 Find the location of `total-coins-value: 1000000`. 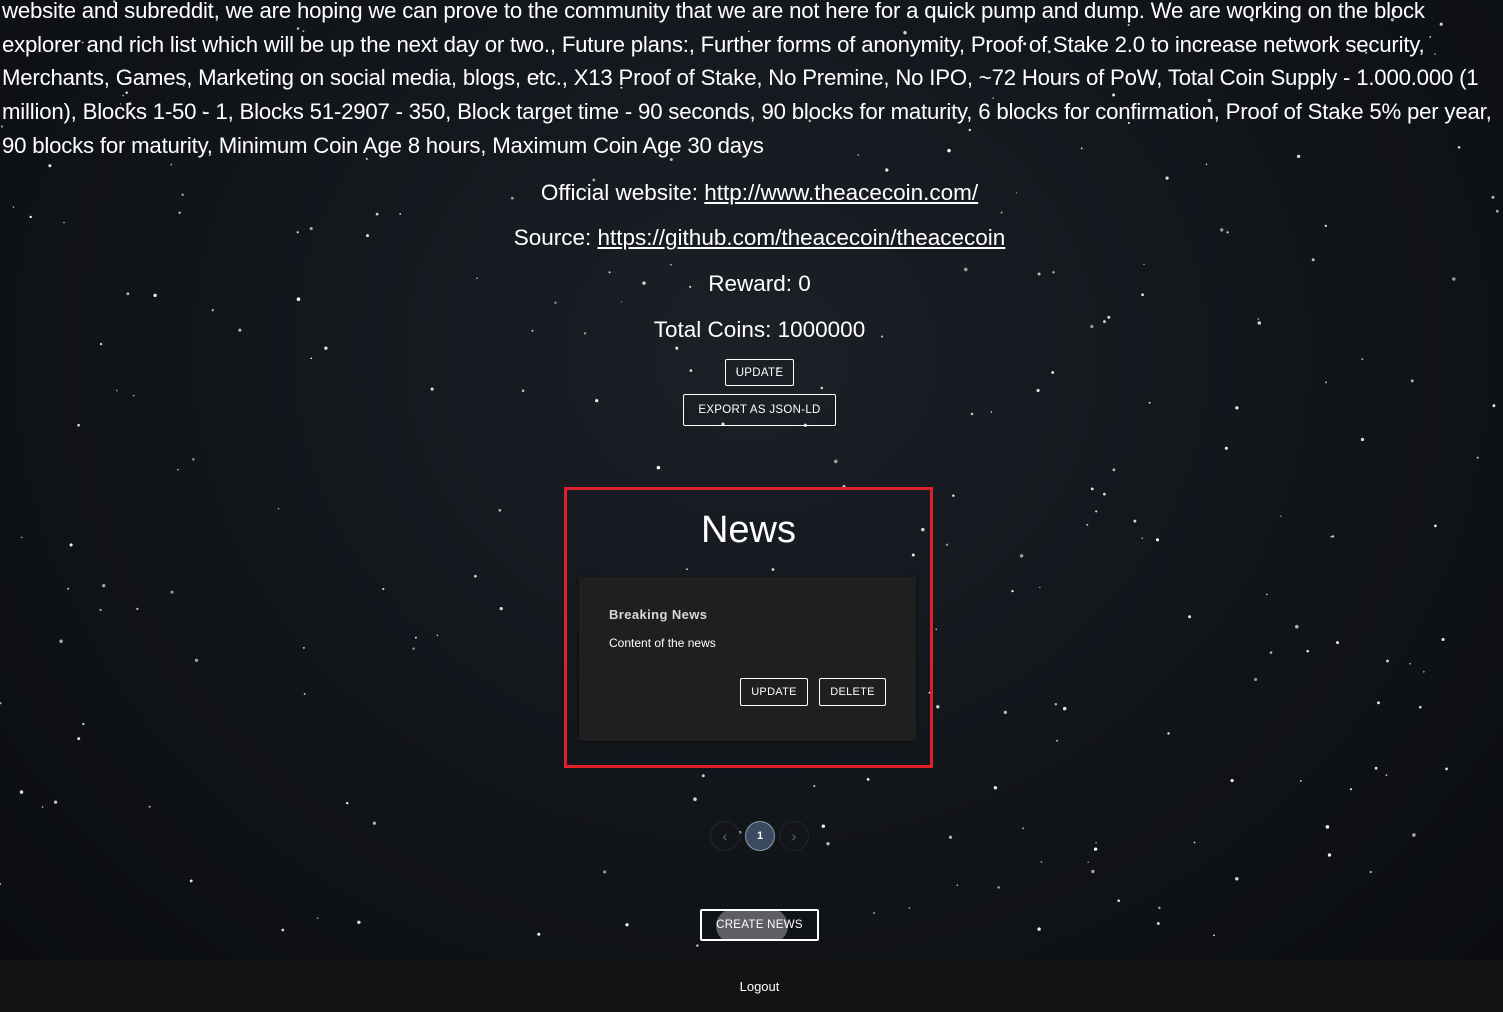

total-coins-value: 1000000 is located at coordinates (821, 329).